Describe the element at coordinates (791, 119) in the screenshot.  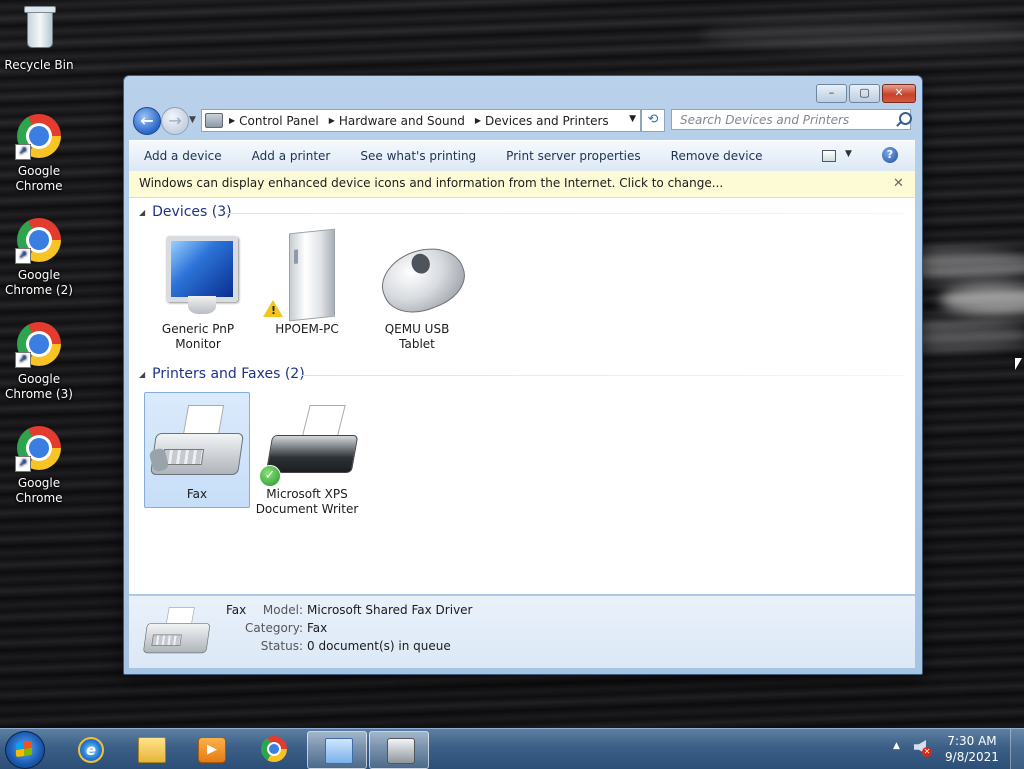
I see `search-input: Search Devices and Printers` at that location.